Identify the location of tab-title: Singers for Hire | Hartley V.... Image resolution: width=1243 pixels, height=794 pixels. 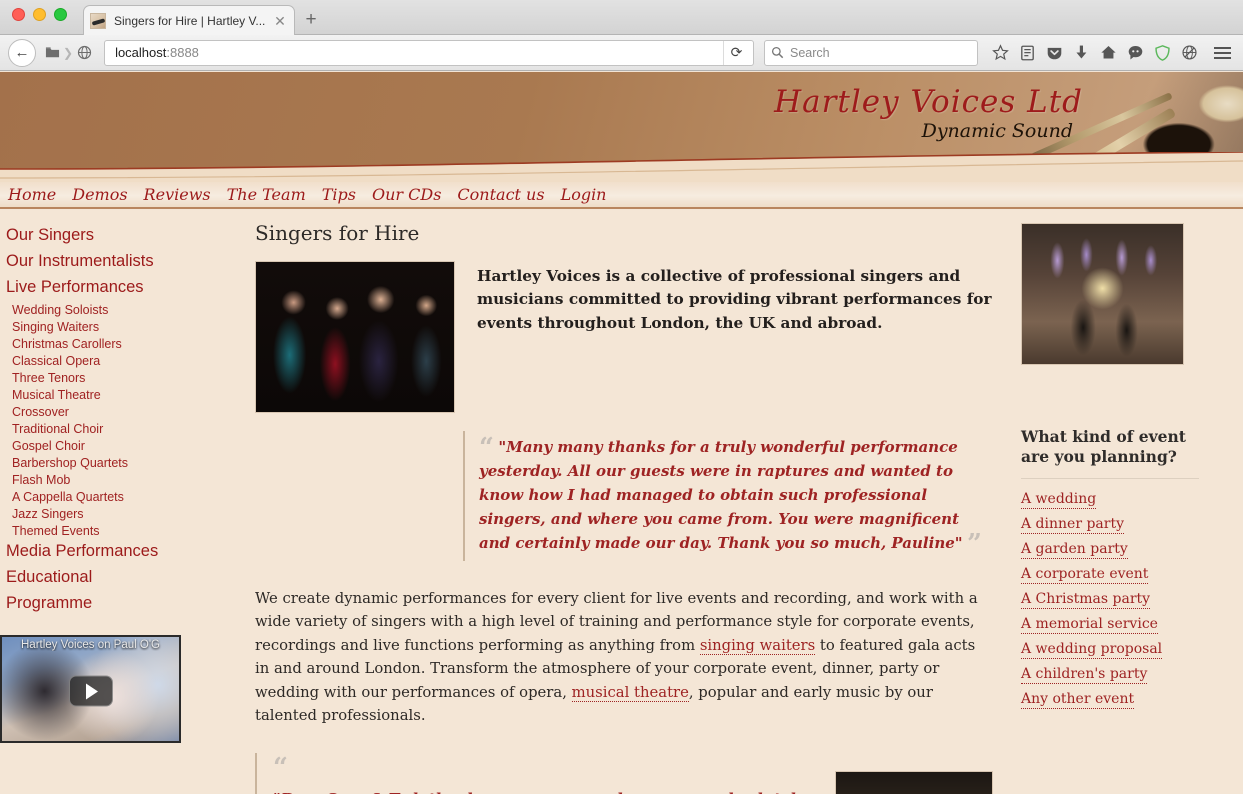
(190, 20).